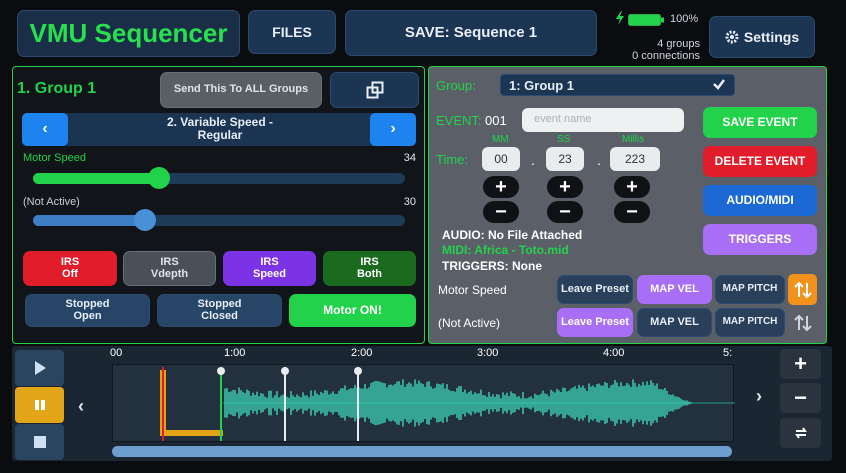 Image resolution: width=846 pixels, height=473 pixels. I want to click on delete-event-label: DELETE EVENT, so click(760, 161).